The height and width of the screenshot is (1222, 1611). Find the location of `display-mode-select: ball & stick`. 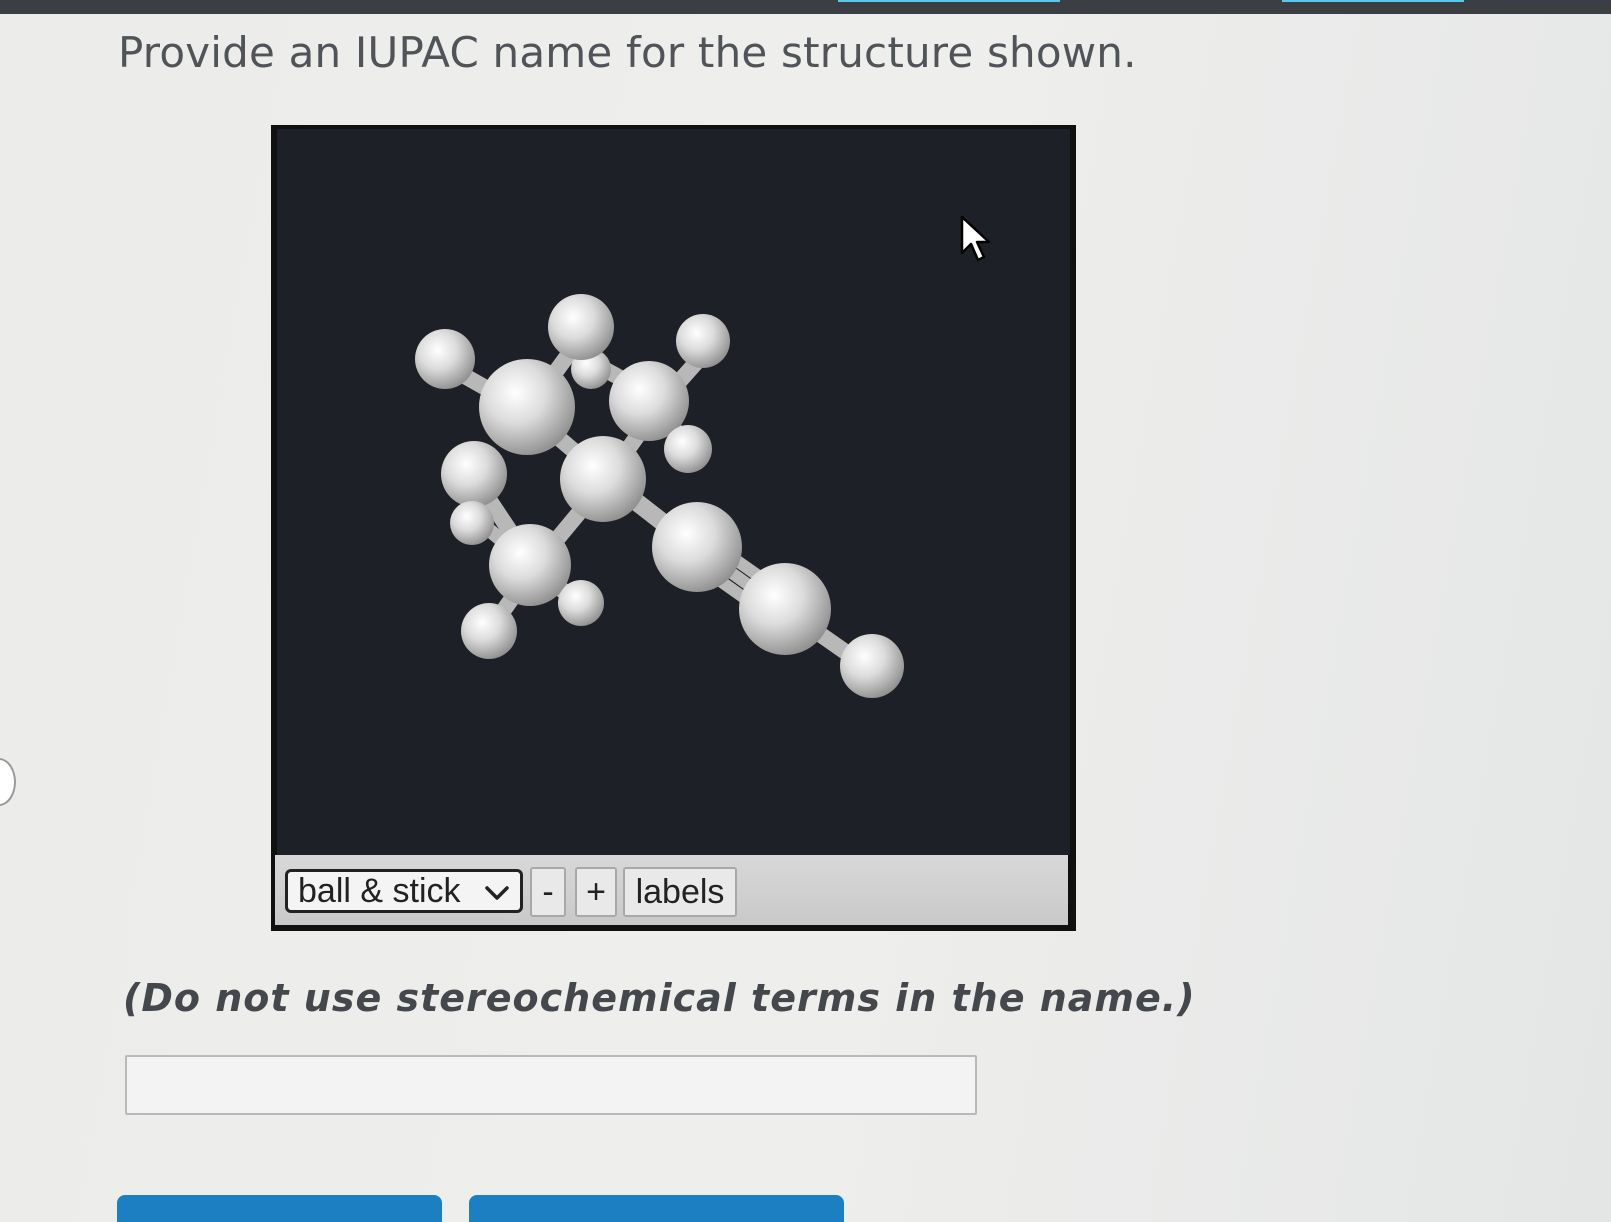

display-mode-select: ball & stick is located at coordinates (404, 891).